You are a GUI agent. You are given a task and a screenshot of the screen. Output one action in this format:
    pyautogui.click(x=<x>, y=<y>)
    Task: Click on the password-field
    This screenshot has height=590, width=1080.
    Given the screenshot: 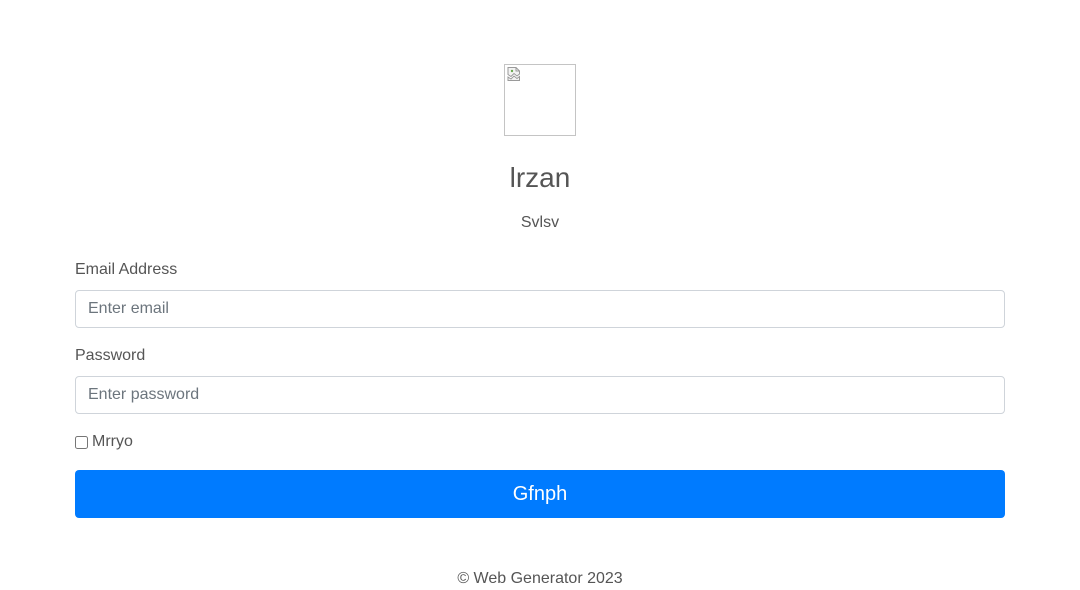 What is the action you would take?
    pyautogui.click(x=540, y=395)
    